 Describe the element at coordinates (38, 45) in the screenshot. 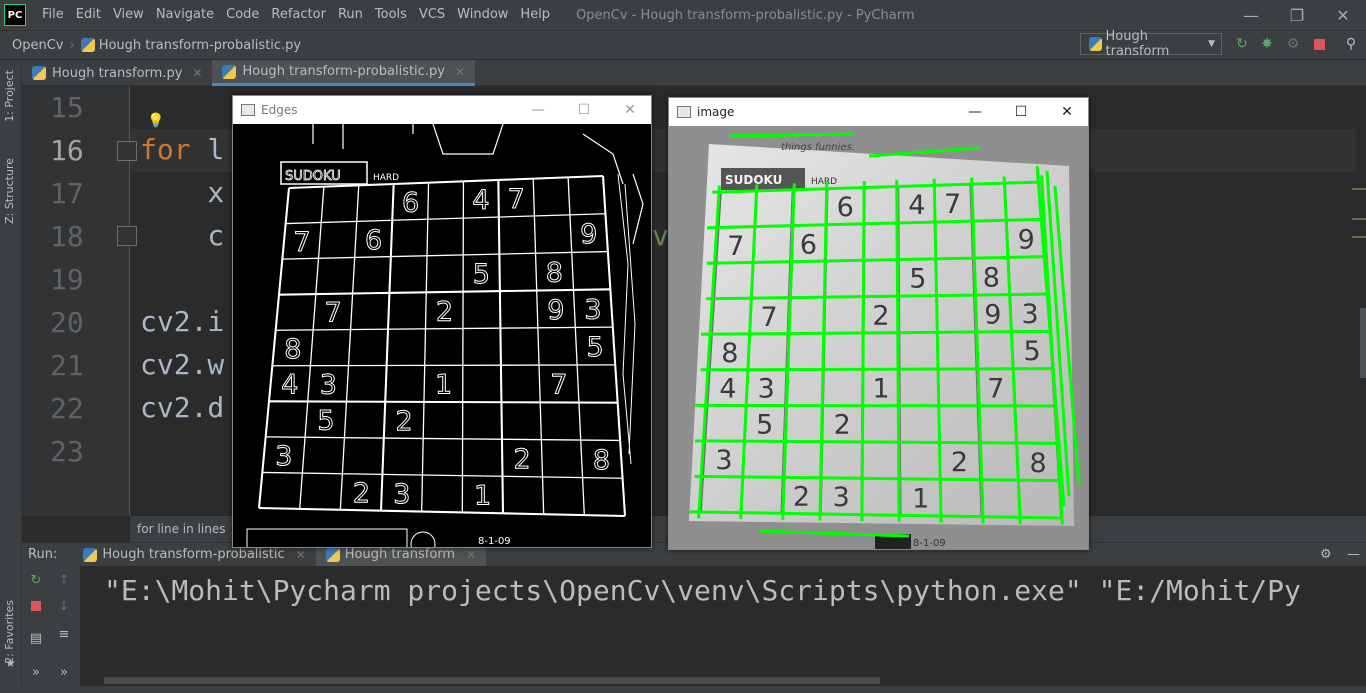

I see `breadcrumb-project: OpenCv` at that location.